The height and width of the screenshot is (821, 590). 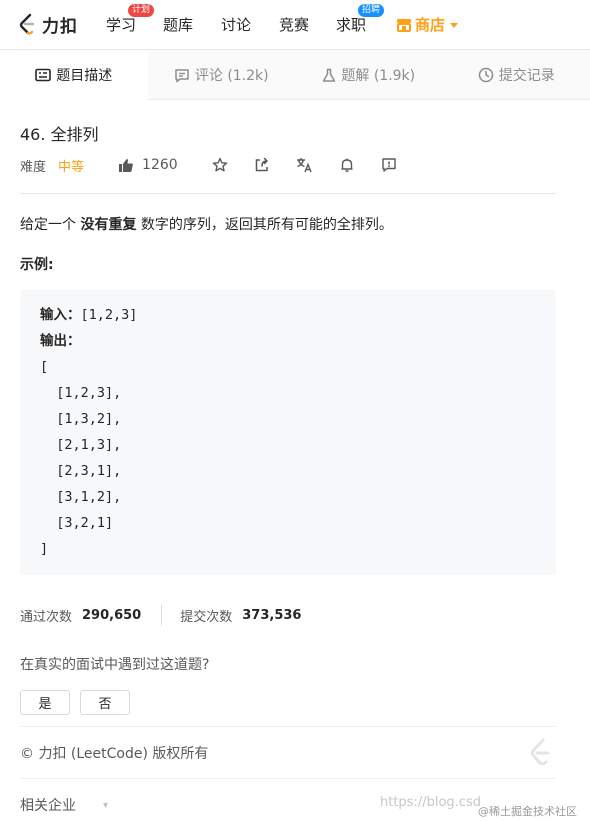 What do you see at coordinates (81, 419) in the screenshot?
I see `output-line: [1,3,2],` at bounding box center [81, 419].